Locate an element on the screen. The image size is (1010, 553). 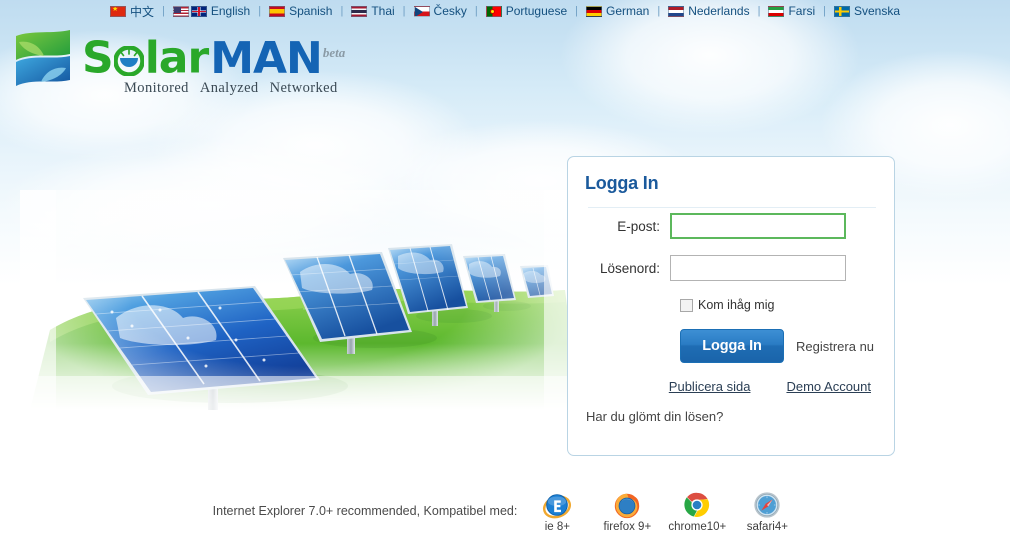
flag-us-icon is located at coordinates (180, 11).